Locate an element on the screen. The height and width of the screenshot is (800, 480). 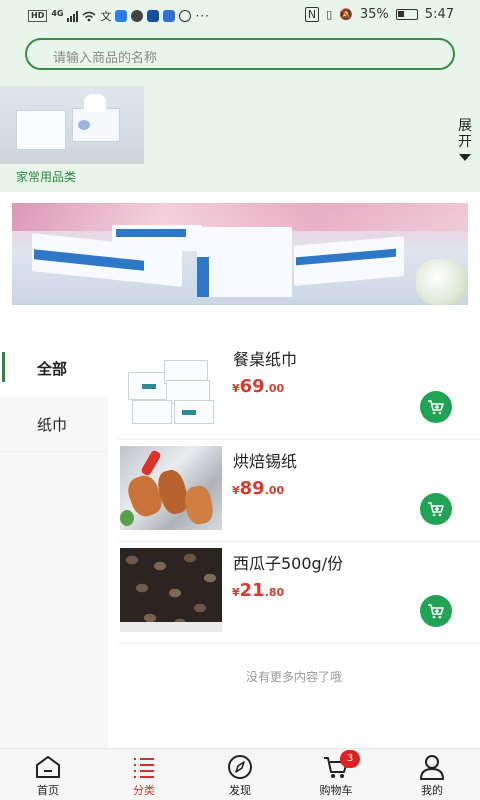
tab-label: 购物车 is located at coordinates (336, 790).